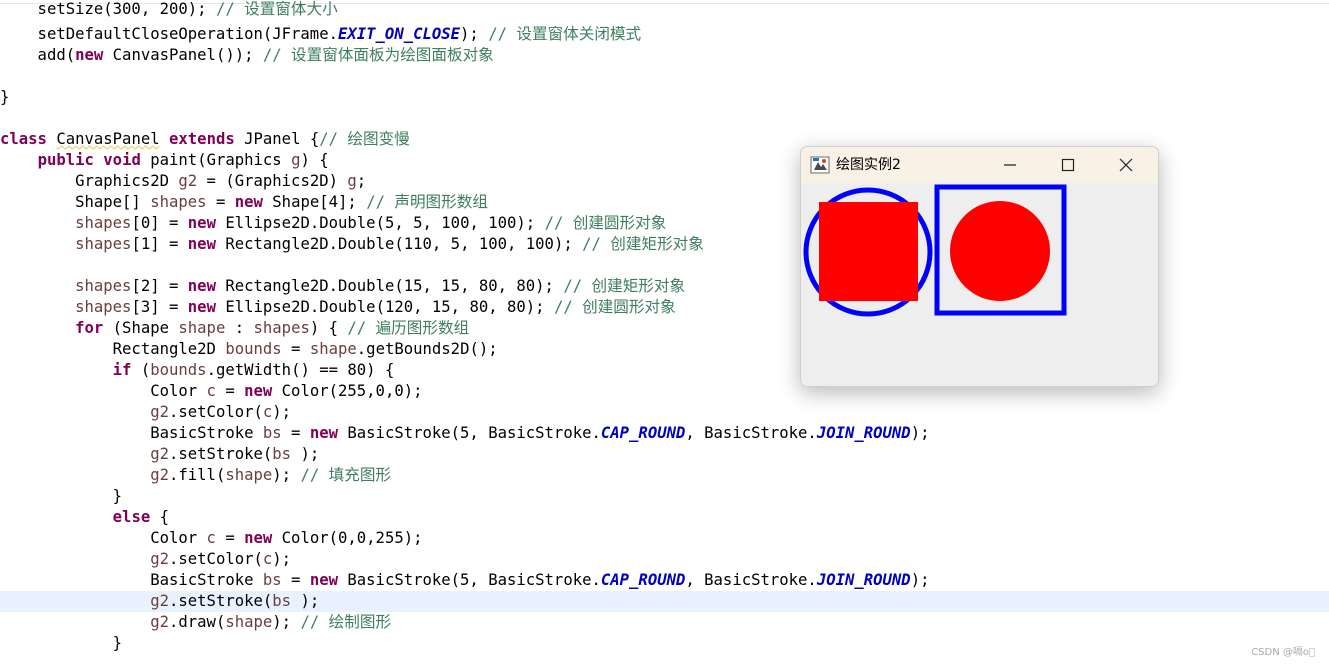 Image resolution: width=1329 pixels, height=664 pixels. What do you see at coordinates (664, 10) in the screenshot?
I see `code-line: setSize(300, 200); // 设置窗体大小` at bounding box center [664, 10].